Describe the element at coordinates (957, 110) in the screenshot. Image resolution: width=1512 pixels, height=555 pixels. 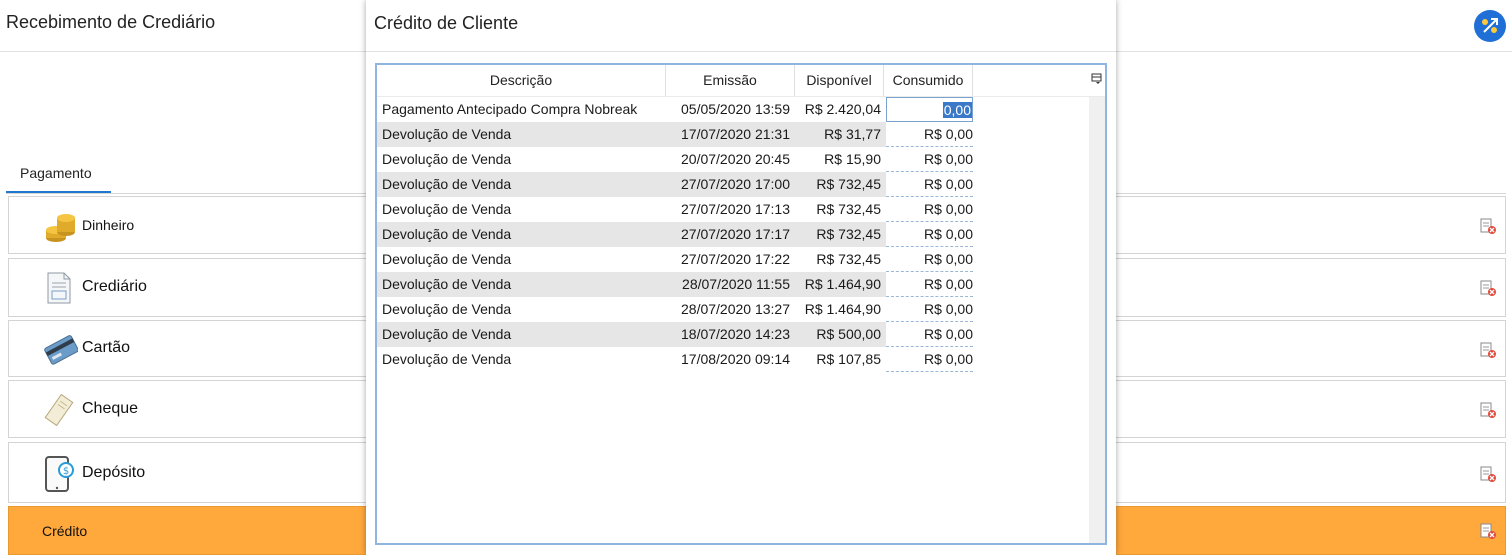
I see `cell-consumido-value: 0,00` at that location.